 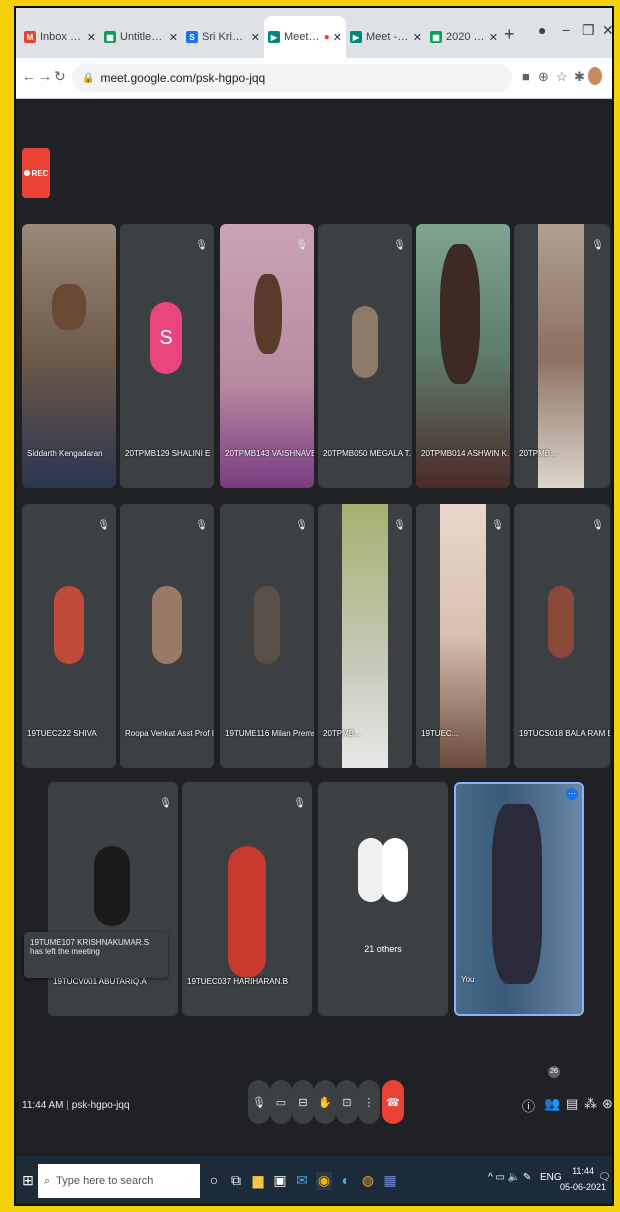 I want to click on more-options-button: ⋮, so click(x=369, y=1102).